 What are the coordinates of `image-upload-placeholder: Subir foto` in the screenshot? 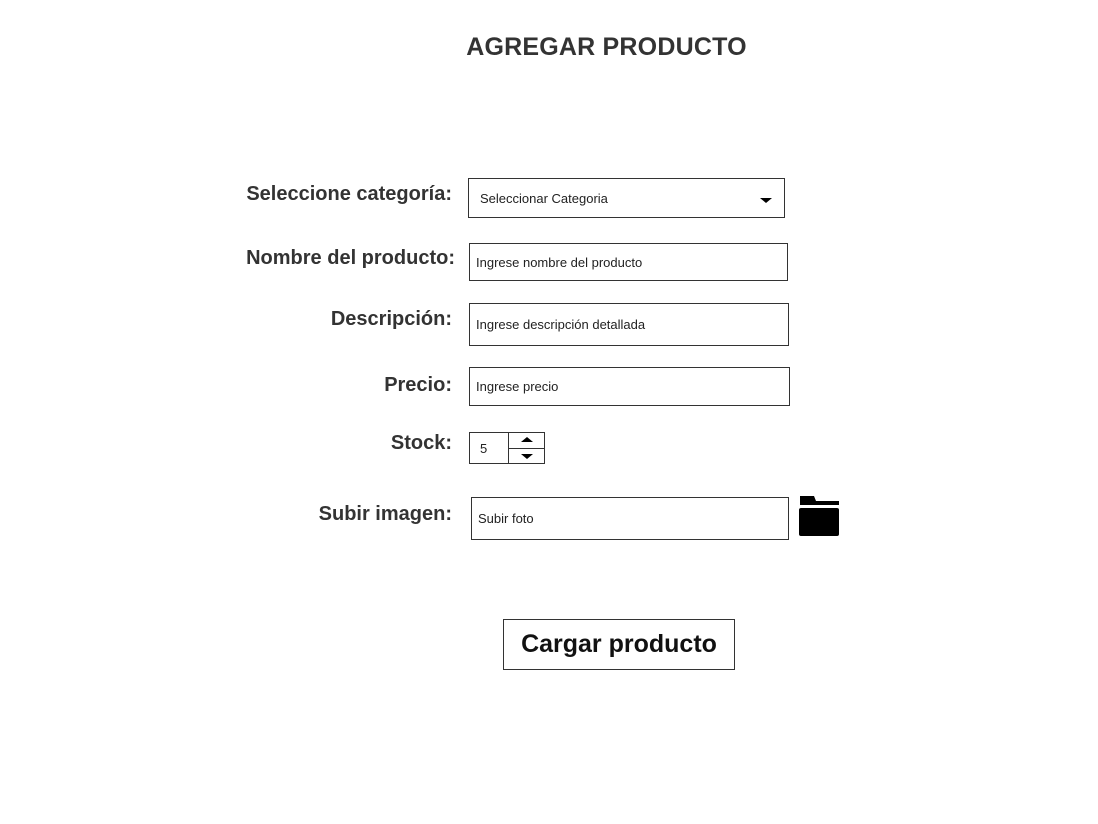 It's located at (506, 518).